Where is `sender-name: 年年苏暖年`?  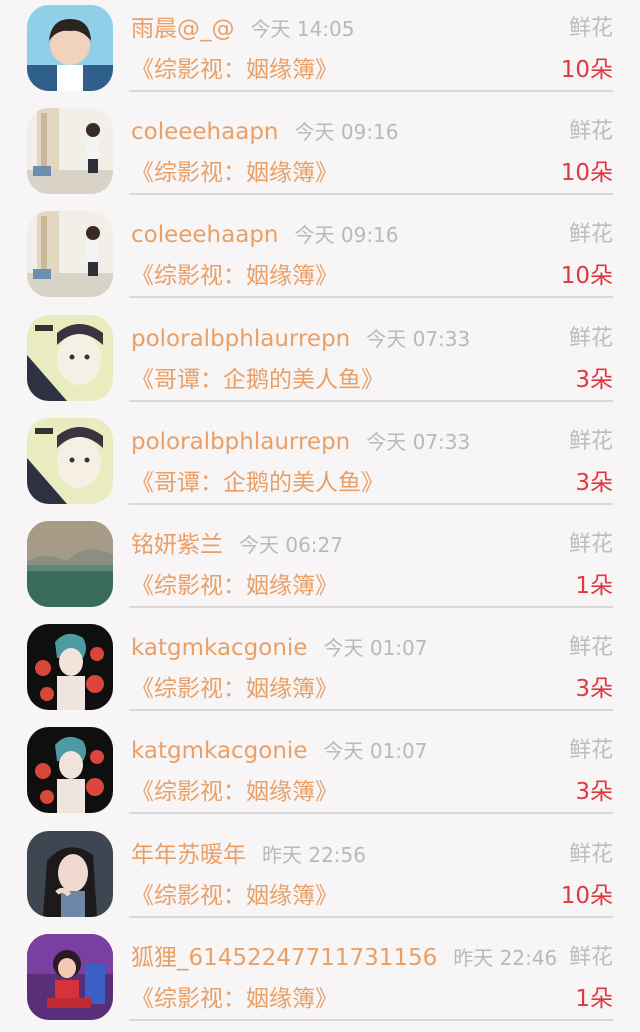 sender-name: 年年苏暖年 is located at coordinates (188, 855).